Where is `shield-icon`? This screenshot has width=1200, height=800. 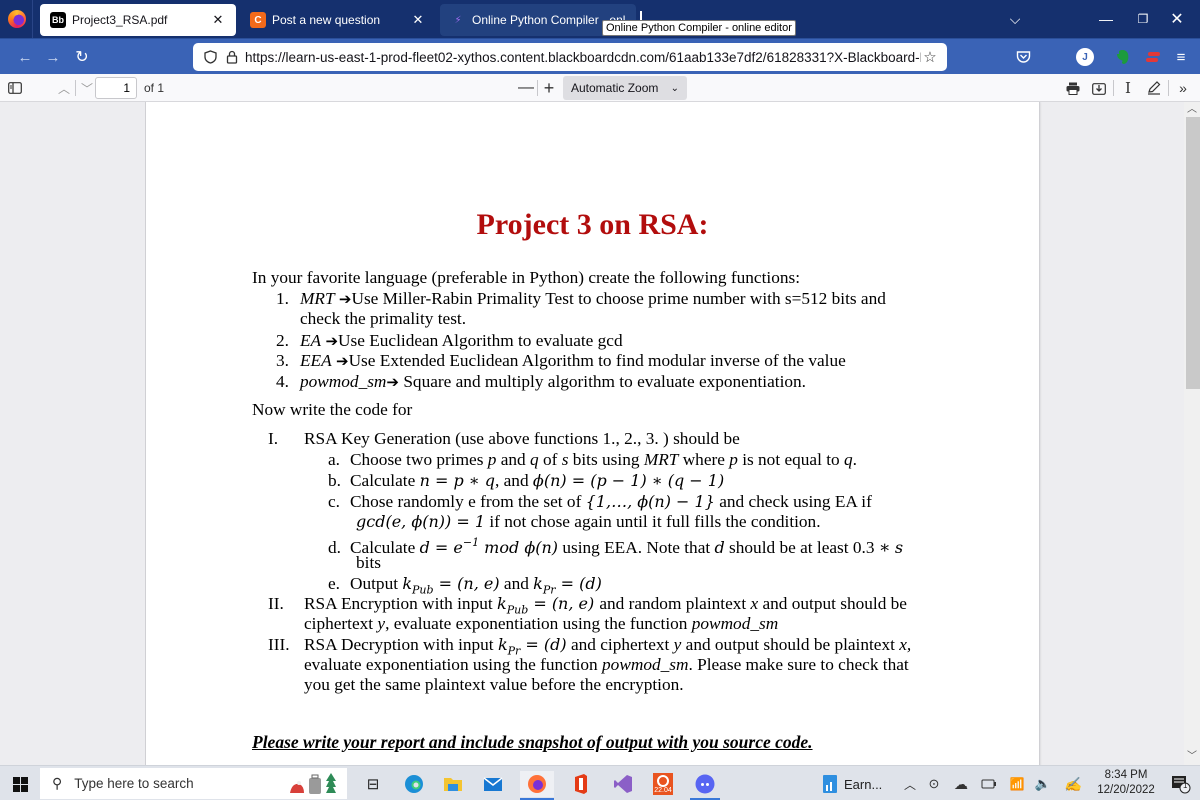
shield-icon is located at coordinates (210, 57).